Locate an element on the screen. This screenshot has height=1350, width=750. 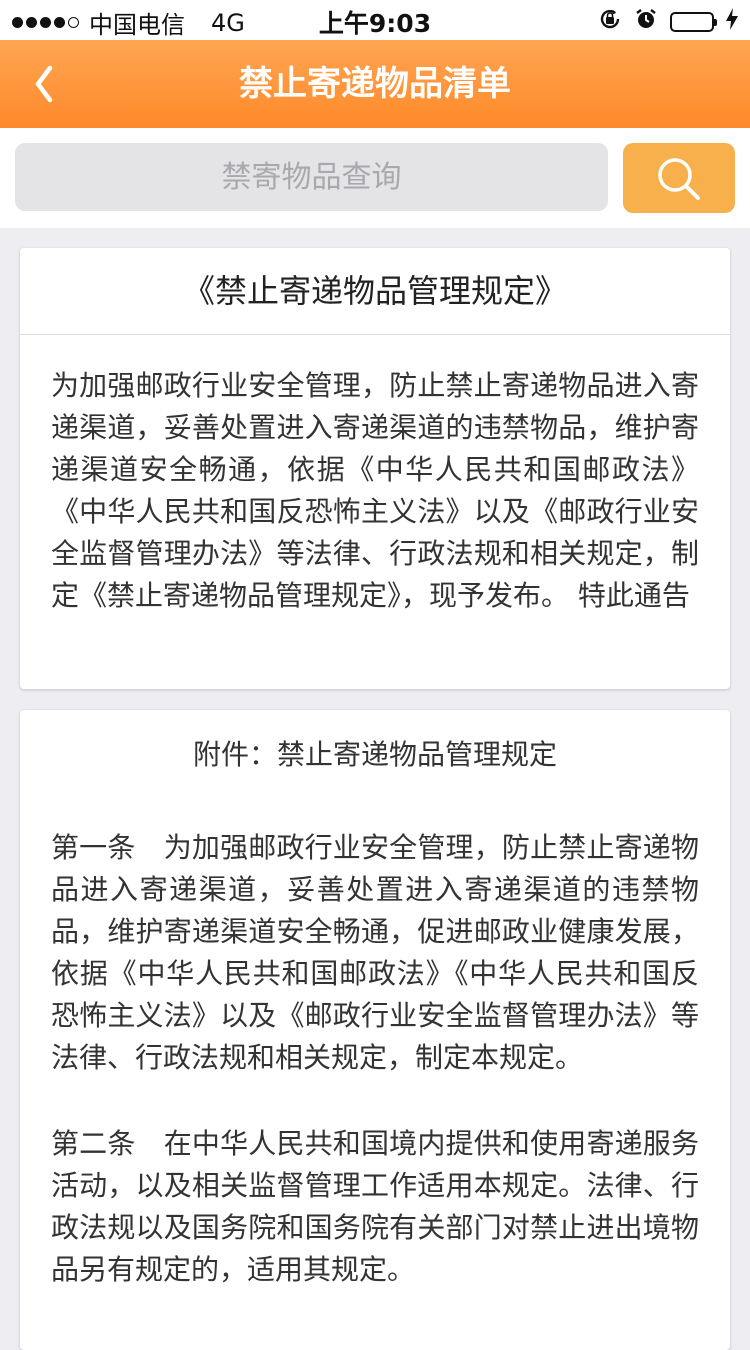
charging-icon is located at coordinates (732, 22).